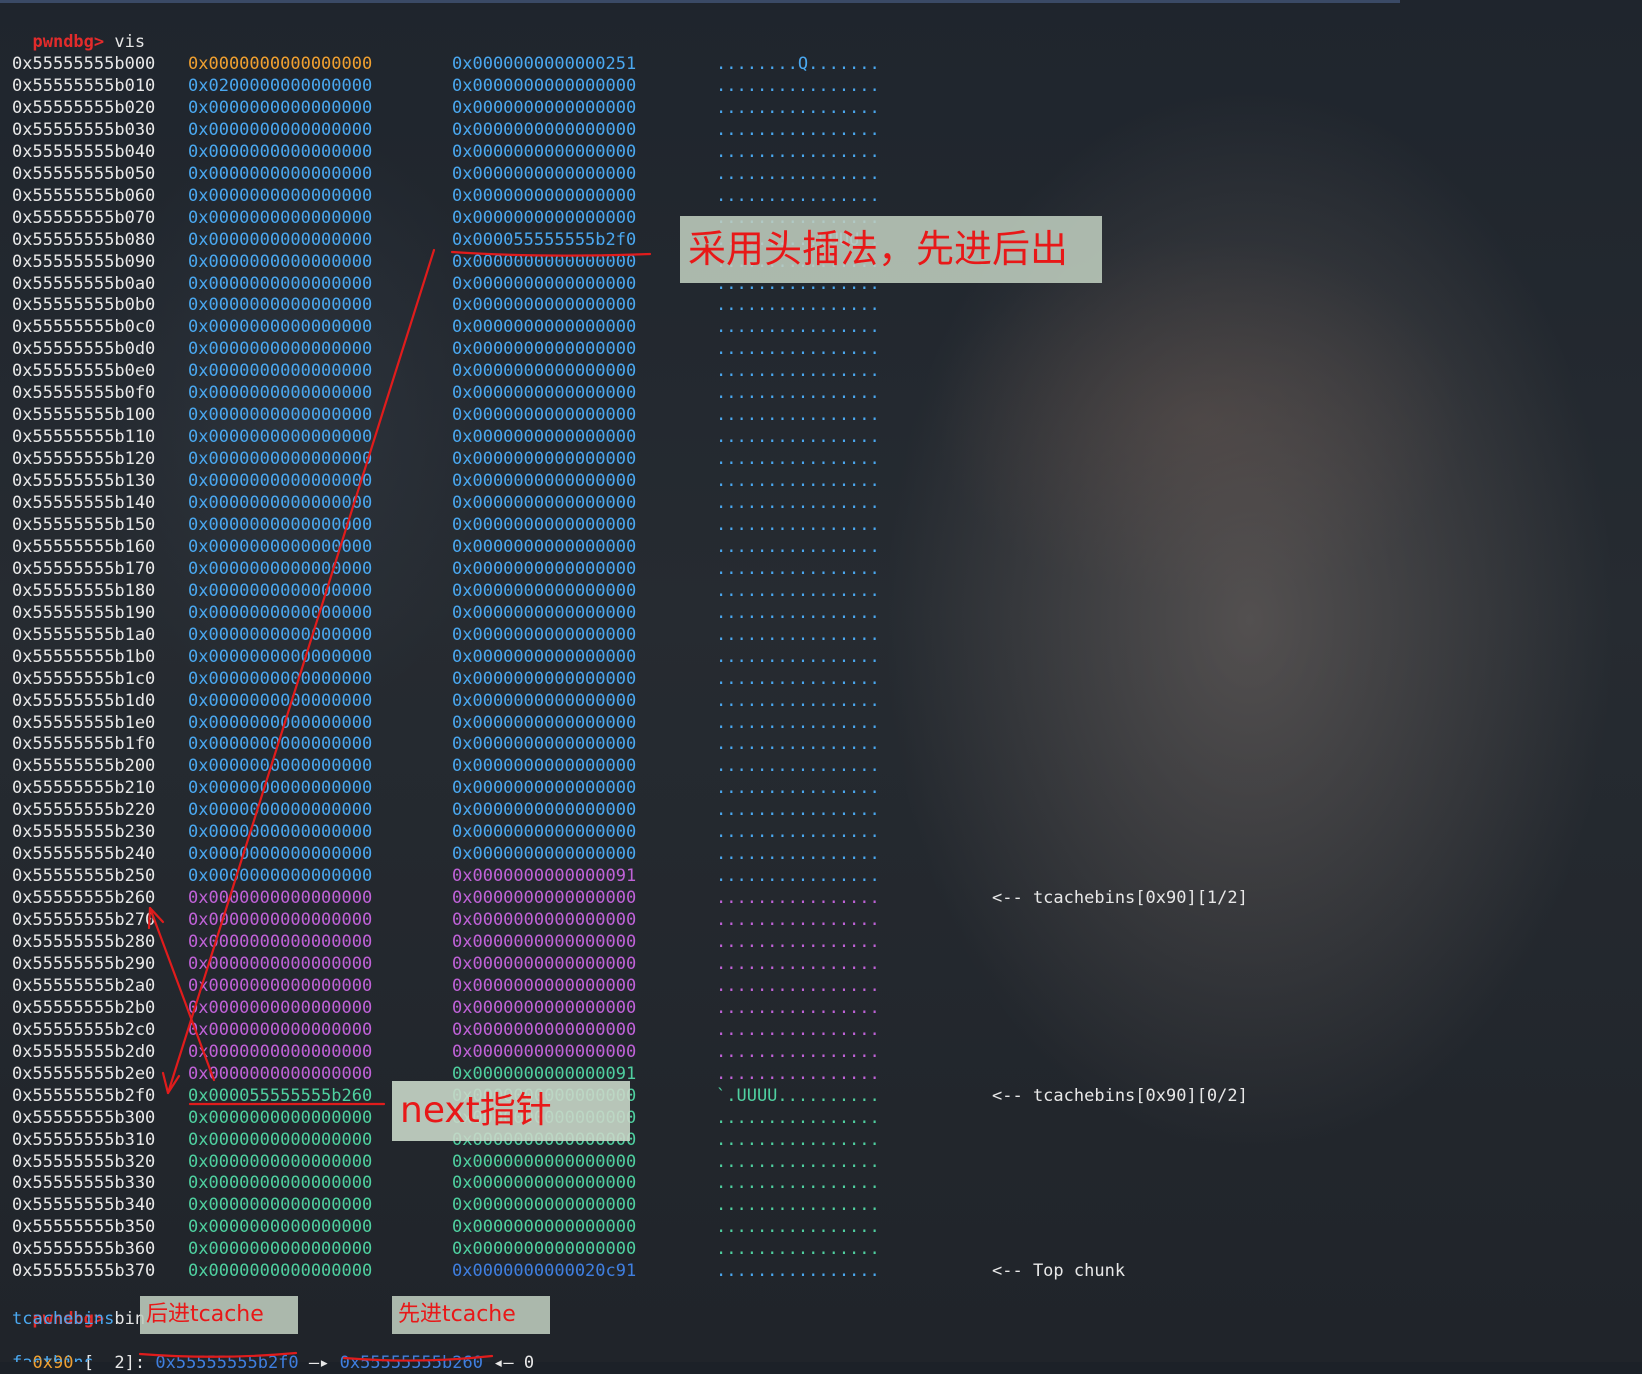 Image resolution: width=1642 pixels, height=1374 pixels. I want to click on heap-address: 0x55555555b300, so click(84, 1117).